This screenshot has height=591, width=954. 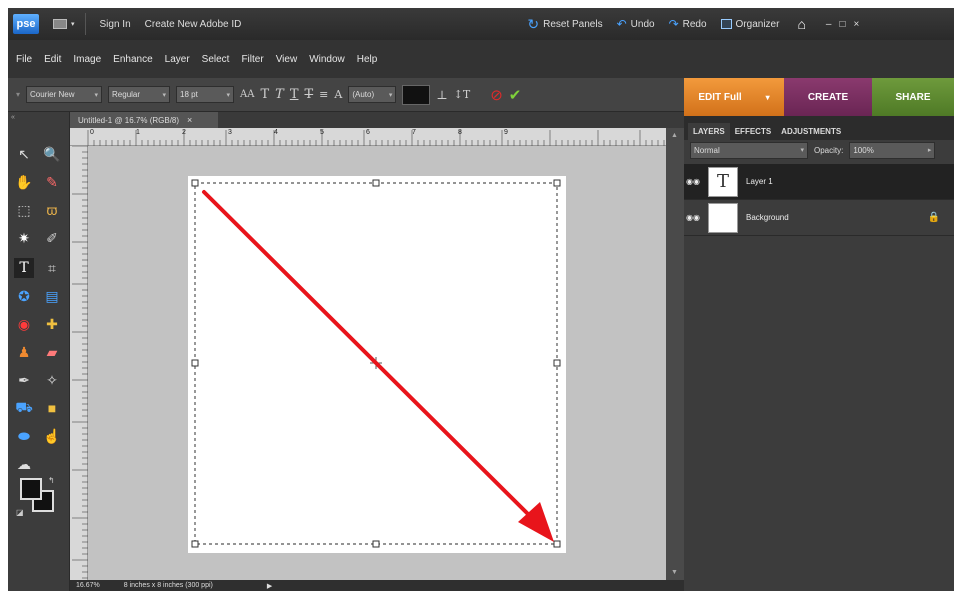 I want to click on toolbox-collapse-icon: «, so click(x=13, y=117).